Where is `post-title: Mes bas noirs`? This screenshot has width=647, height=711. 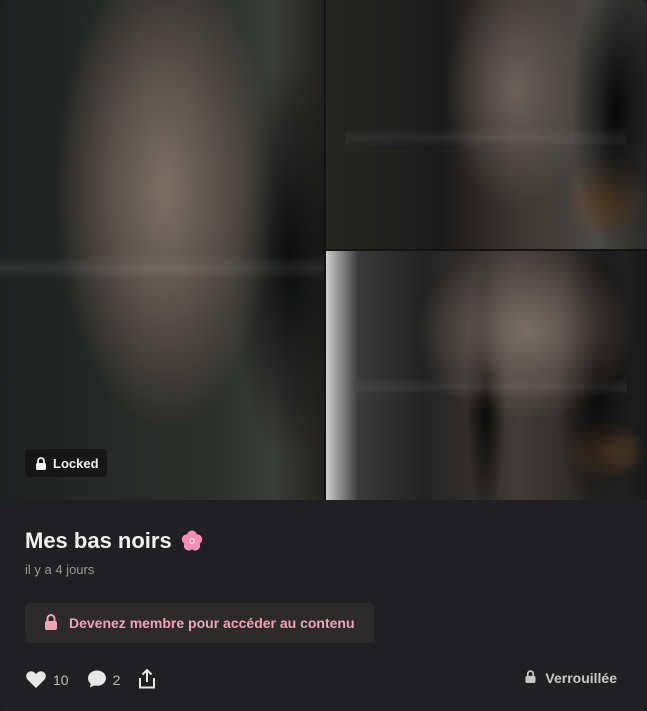
post-title: Mes bas noirs is located at coordinates (114, 541).